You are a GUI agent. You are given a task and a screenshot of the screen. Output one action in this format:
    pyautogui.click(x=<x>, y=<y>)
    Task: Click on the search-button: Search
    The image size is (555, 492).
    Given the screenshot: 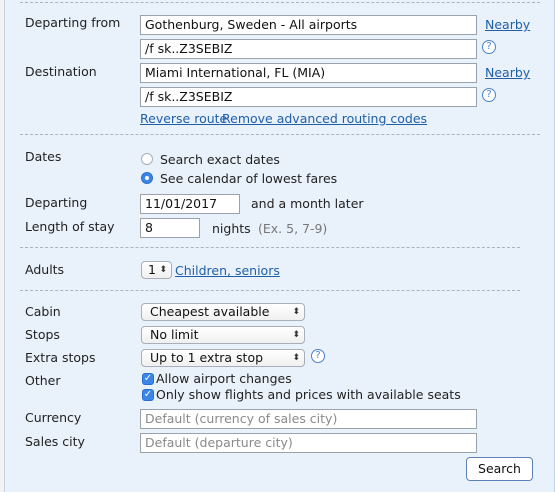 What is the action you would take?
    pyautogui.click(x=499, y=469)
    